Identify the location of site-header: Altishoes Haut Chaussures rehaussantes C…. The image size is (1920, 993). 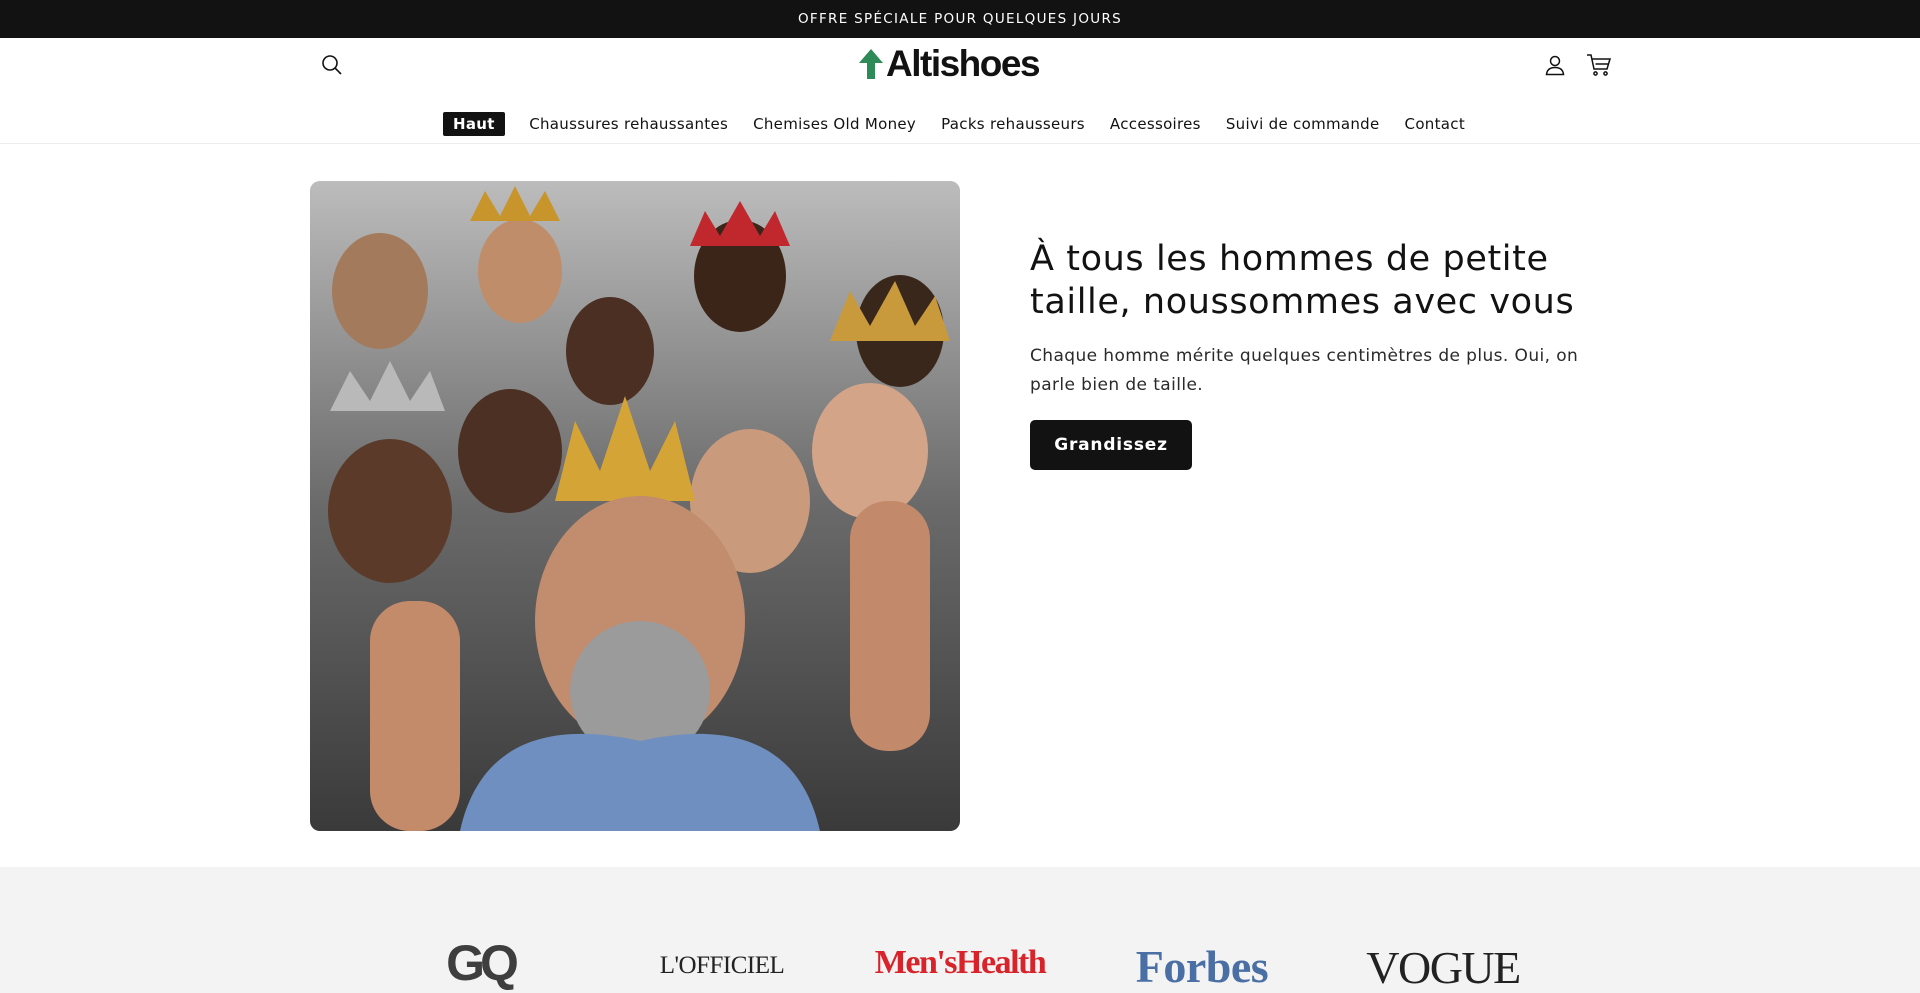
(960, 91).